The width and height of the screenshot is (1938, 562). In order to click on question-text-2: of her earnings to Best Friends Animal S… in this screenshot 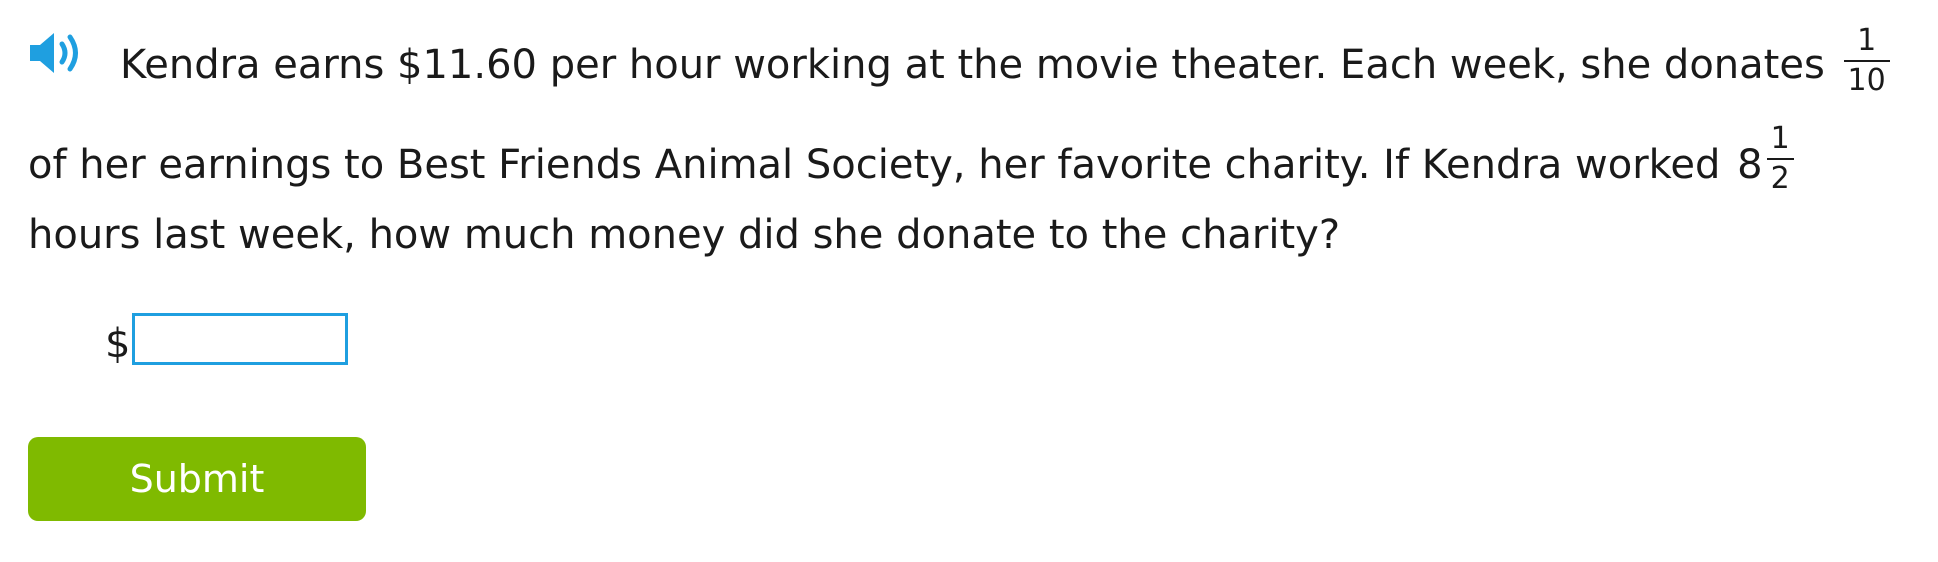, I will do `click(874, 165)`.